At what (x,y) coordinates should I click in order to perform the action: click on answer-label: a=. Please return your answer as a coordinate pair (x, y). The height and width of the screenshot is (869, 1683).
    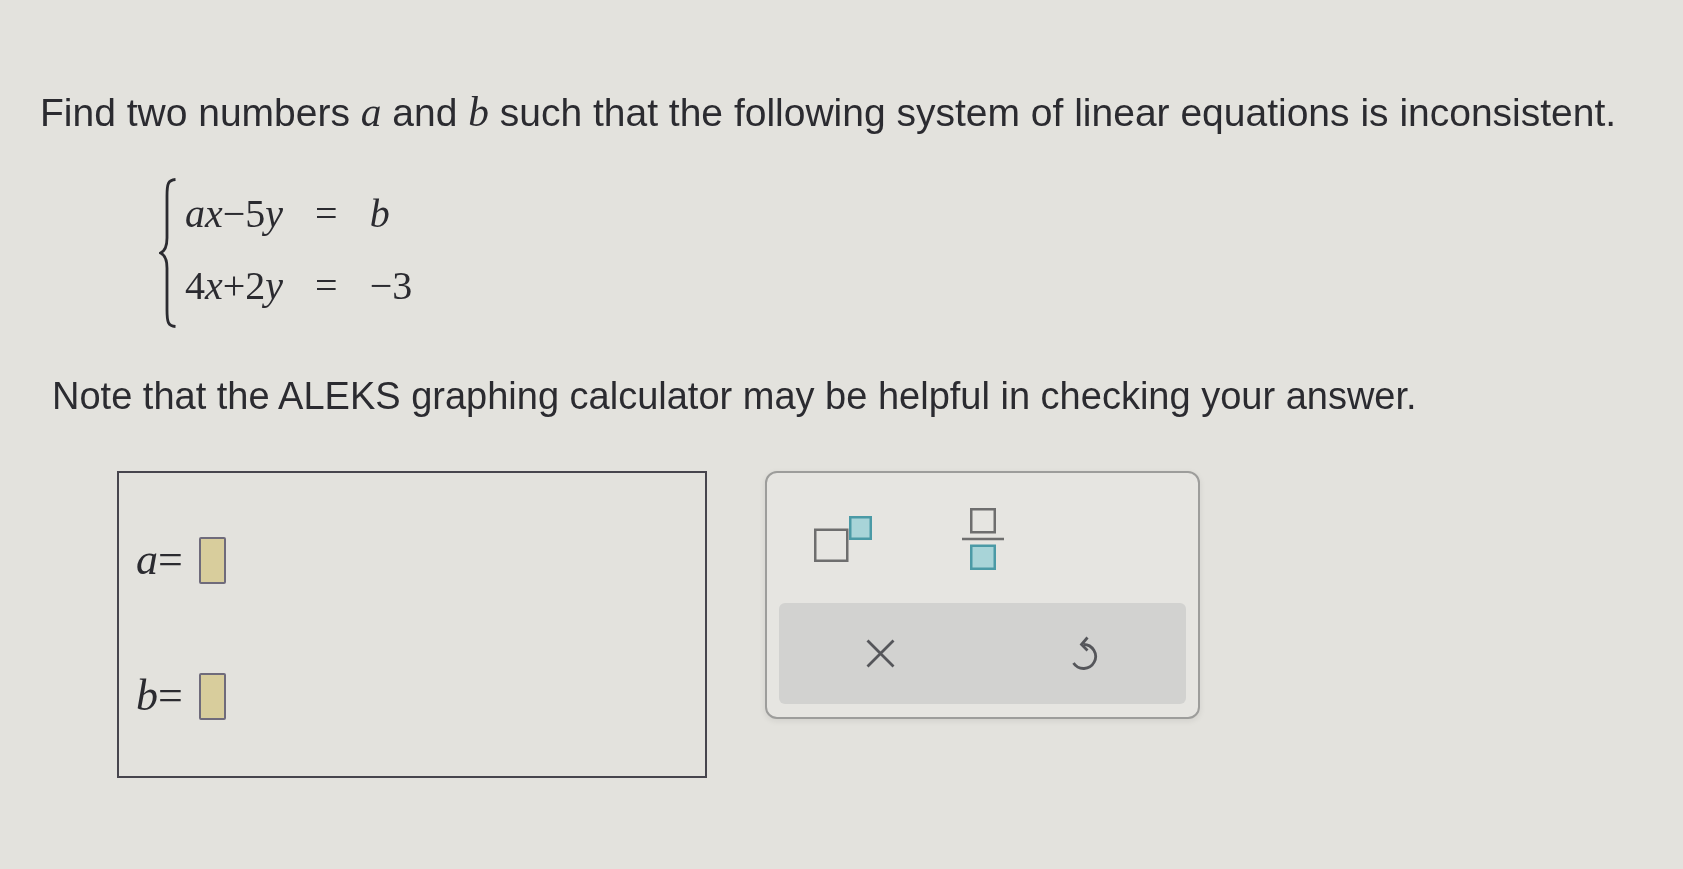
    Looking at the image, I should click on (159, 560).